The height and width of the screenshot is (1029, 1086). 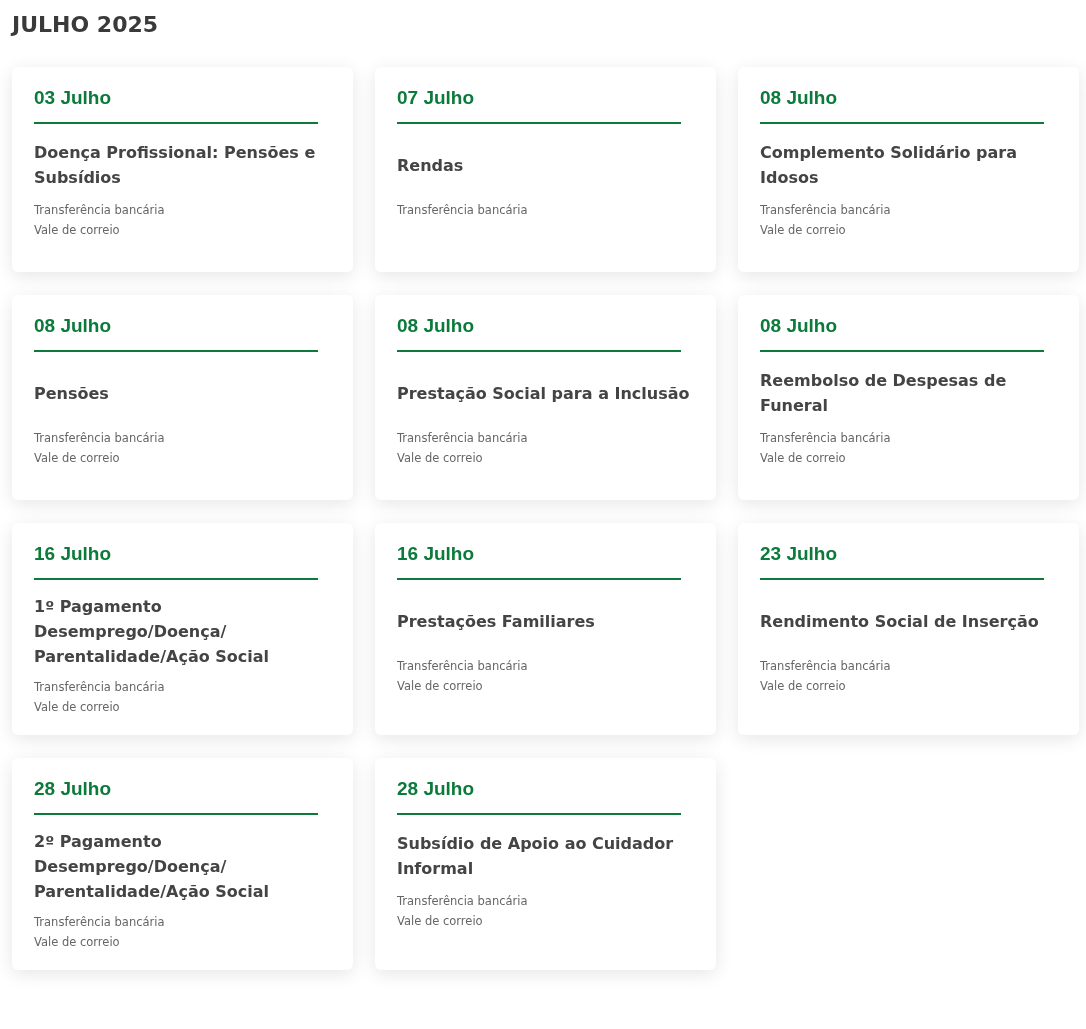 What do you see at coordinates (73, 98) in the screenshot?
I see `payment-date: 03 Julho` at bounding box center [73, 98].